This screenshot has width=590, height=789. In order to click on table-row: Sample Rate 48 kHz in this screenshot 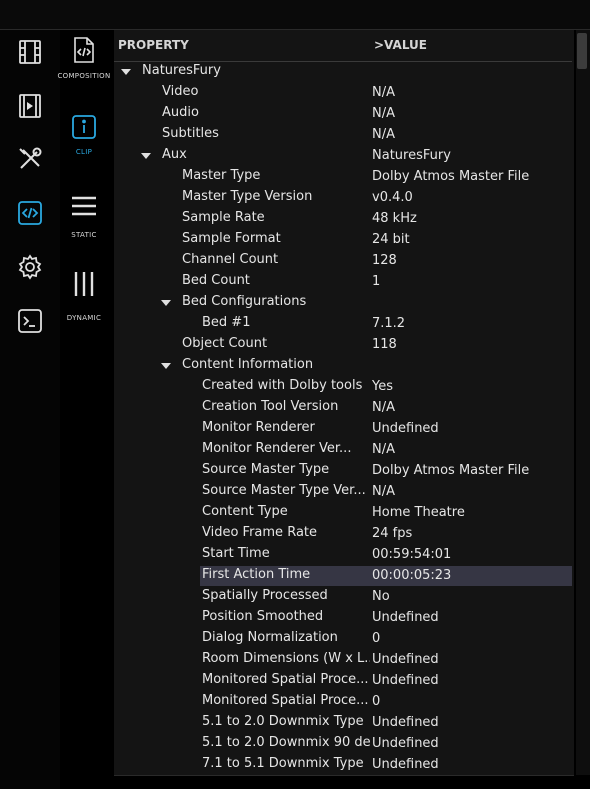, I will do `click(343, 218)`.